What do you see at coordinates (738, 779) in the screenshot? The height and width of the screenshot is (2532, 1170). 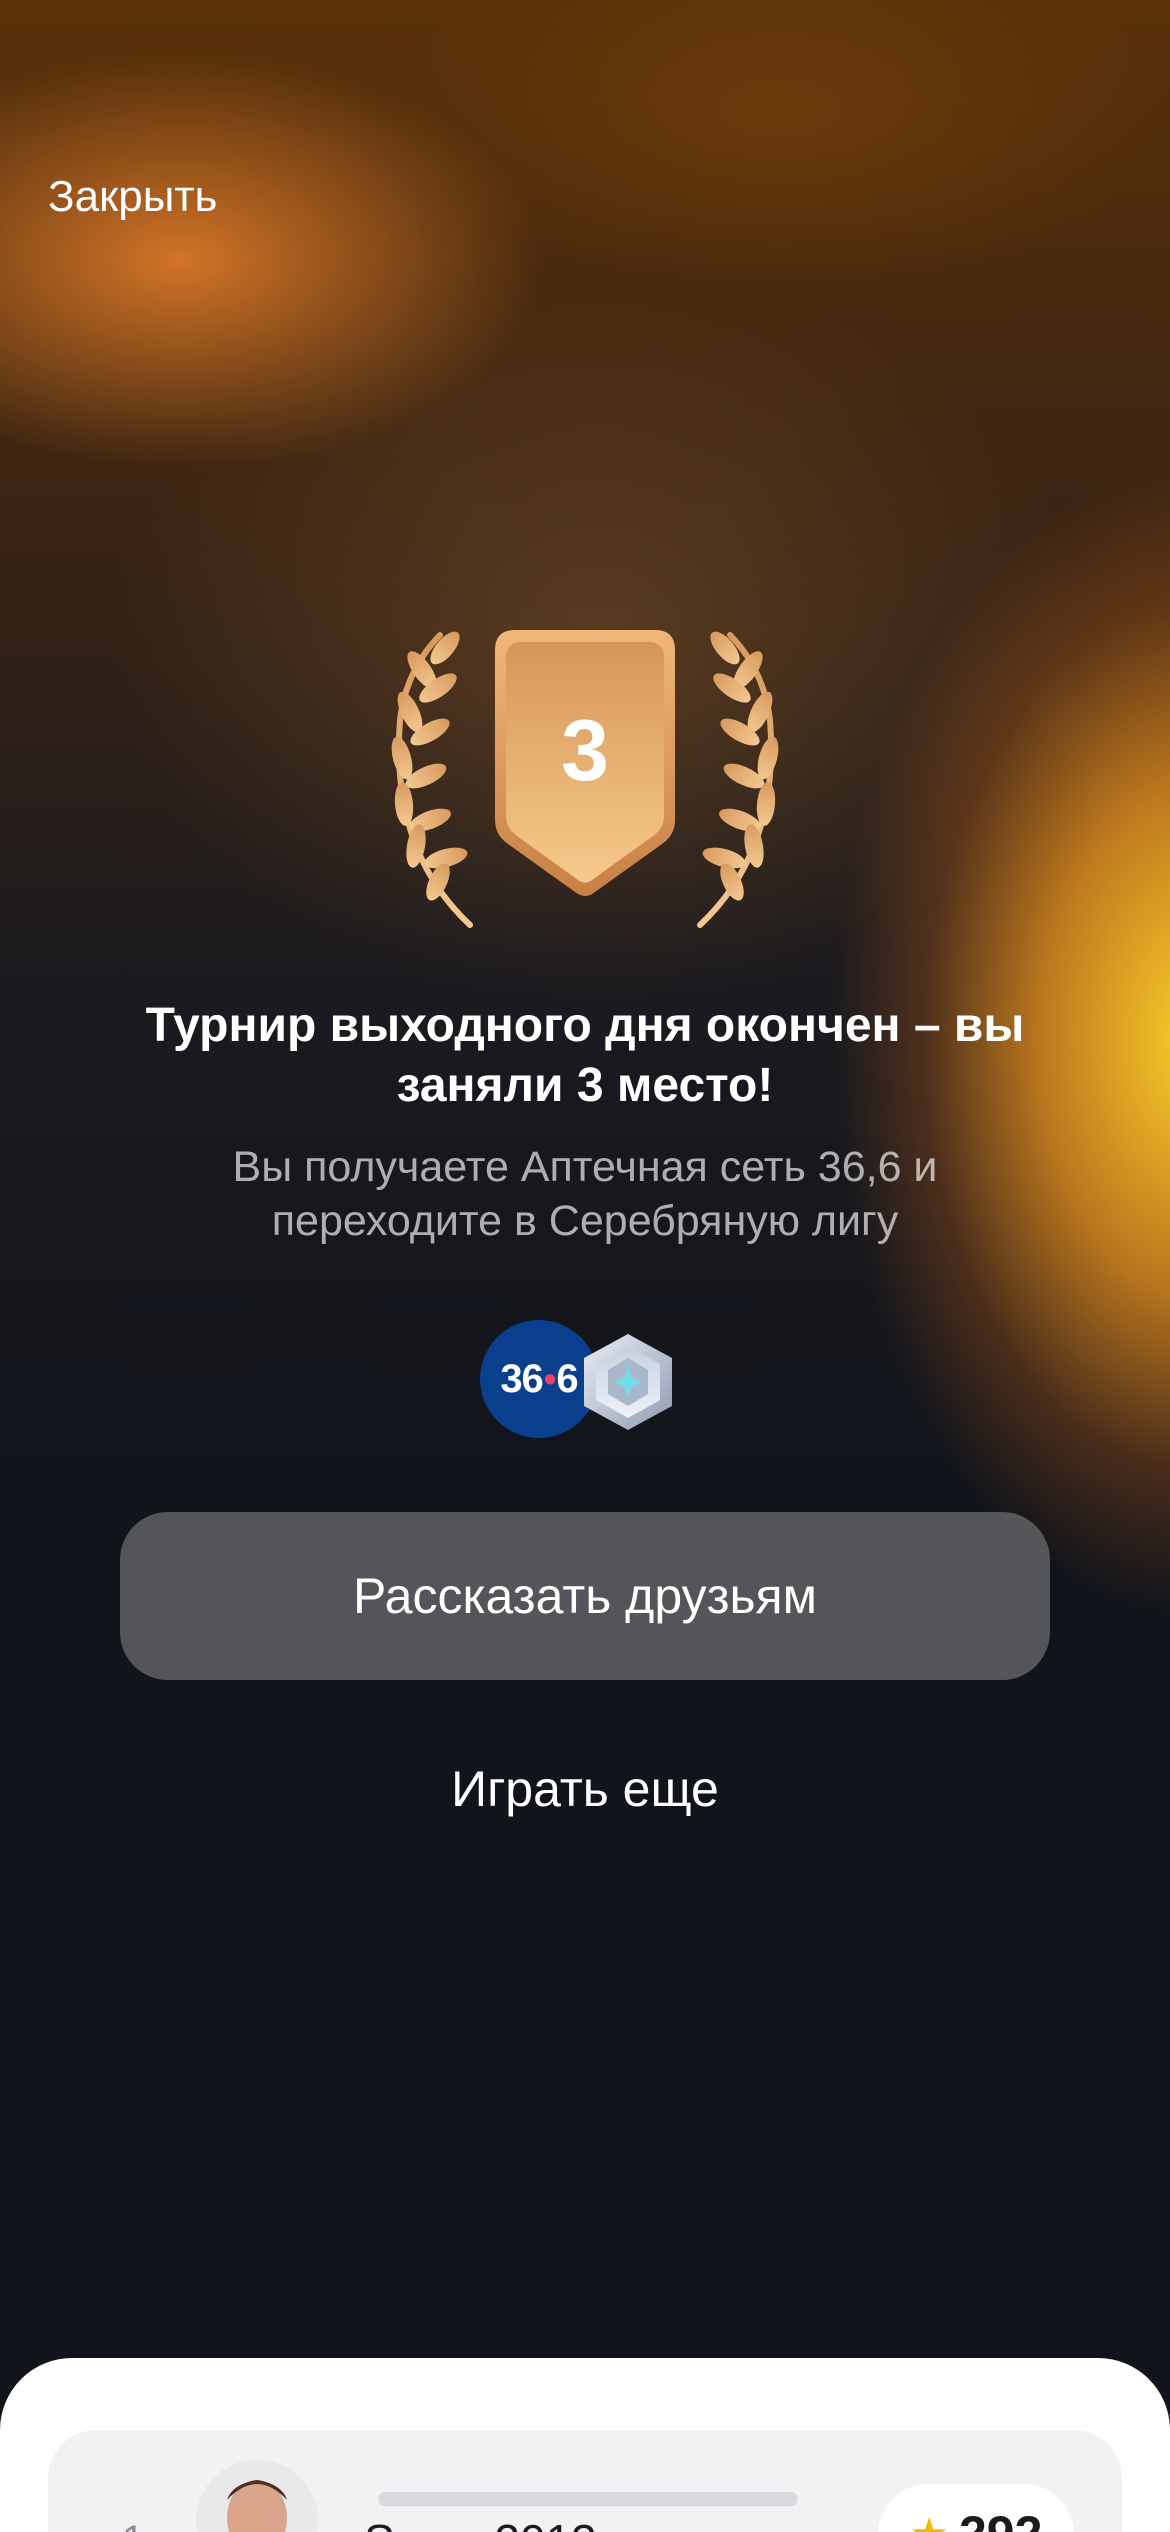 I see `right-laurel-icon` at bounding box center [738, 779].